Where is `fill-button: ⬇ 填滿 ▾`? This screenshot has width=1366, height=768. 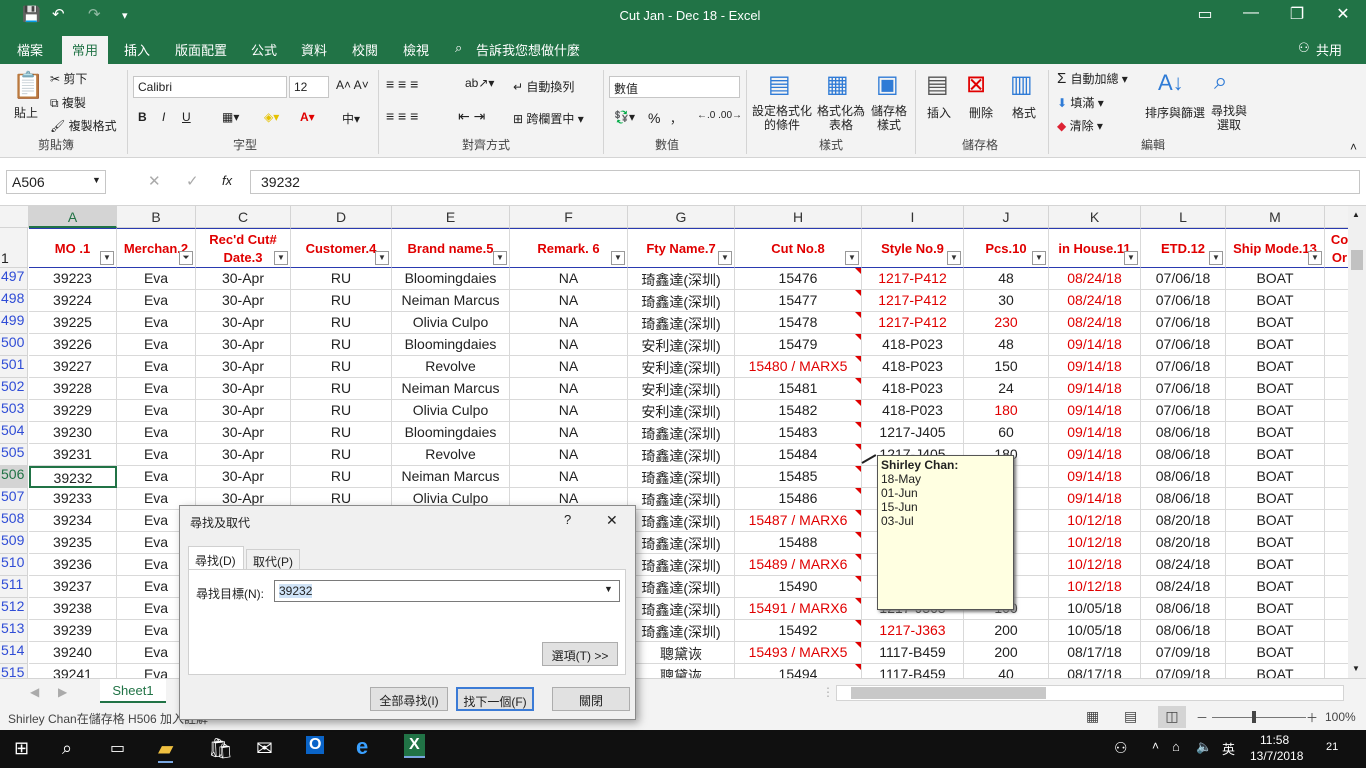 fill-button: ⬇ 填滿 ▾ is located at coordinates (1080, 102).